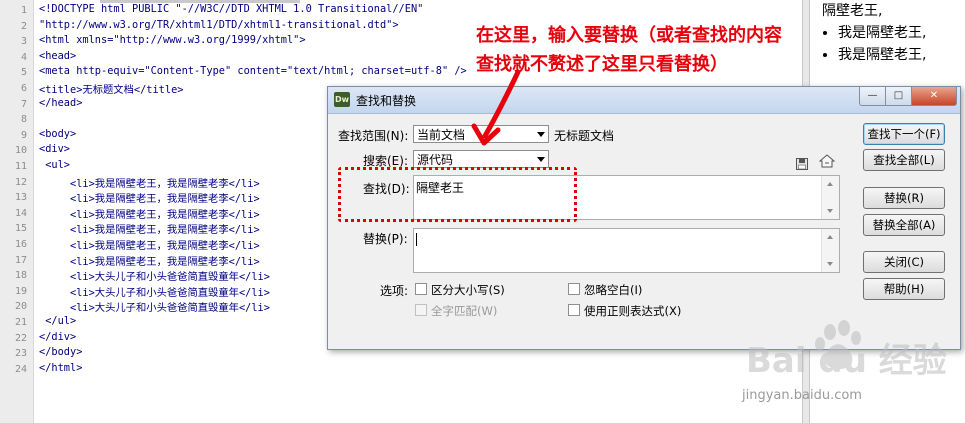  I want to click on ignore-whitespace-label: 忽略空白(I), so click(613, 290).